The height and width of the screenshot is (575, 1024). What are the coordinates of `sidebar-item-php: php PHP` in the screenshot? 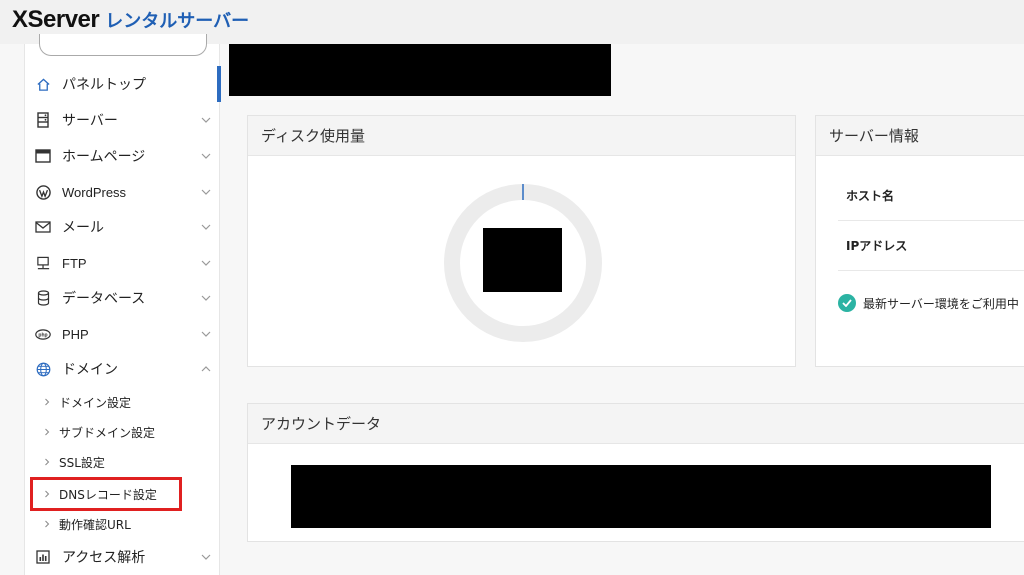 It's located at (123, 334).